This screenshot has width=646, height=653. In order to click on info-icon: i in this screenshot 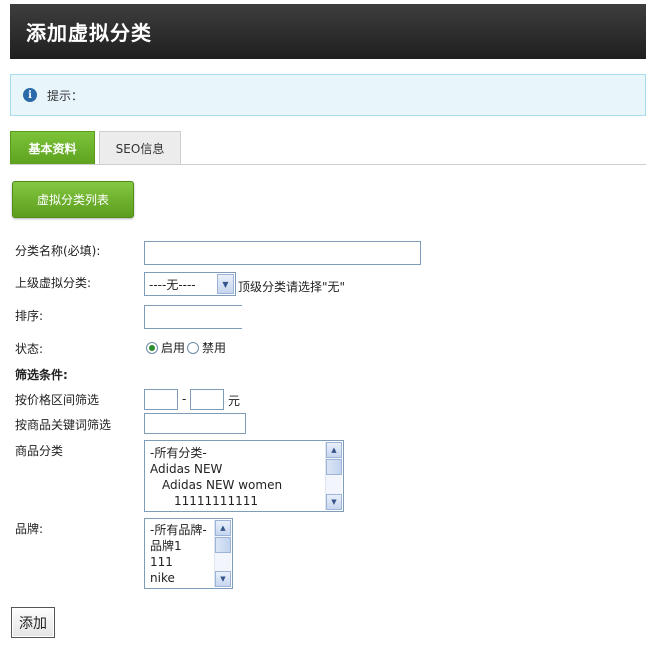, I will do `click(30, 95)`.